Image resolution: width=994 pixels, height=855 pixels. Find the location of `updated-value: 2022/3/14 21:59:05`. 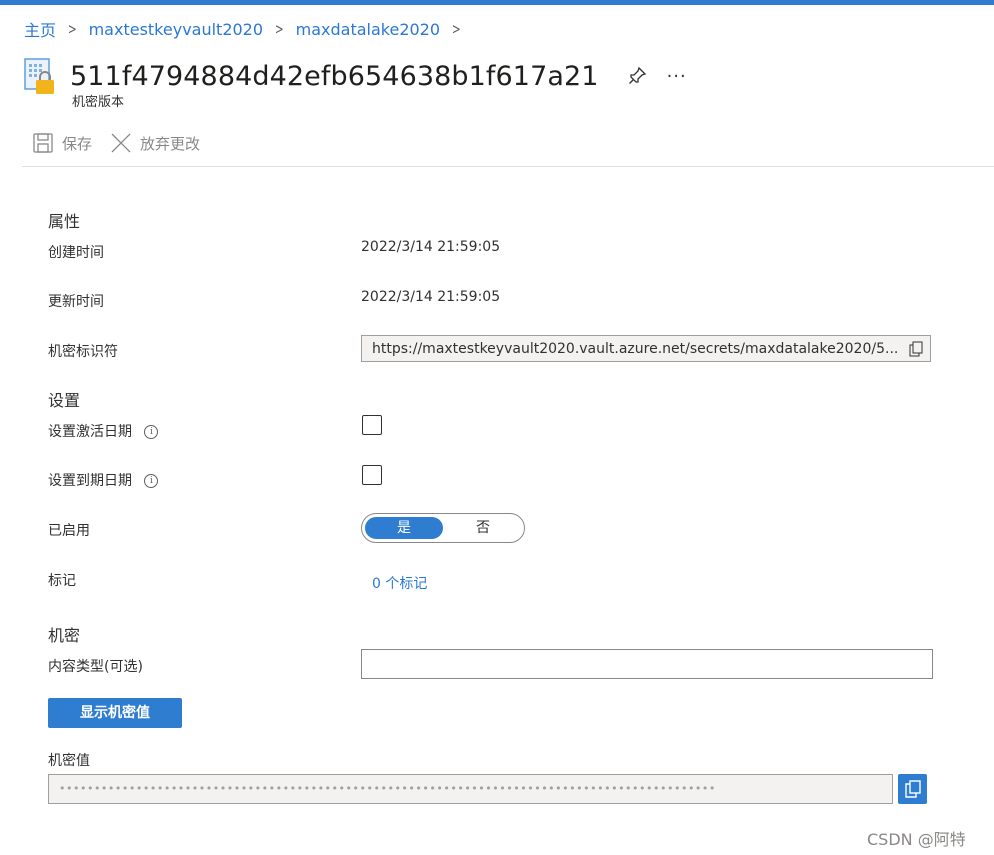

updated-value: 2022/3/14 21:59:05 is located at coordinates (431, 297).